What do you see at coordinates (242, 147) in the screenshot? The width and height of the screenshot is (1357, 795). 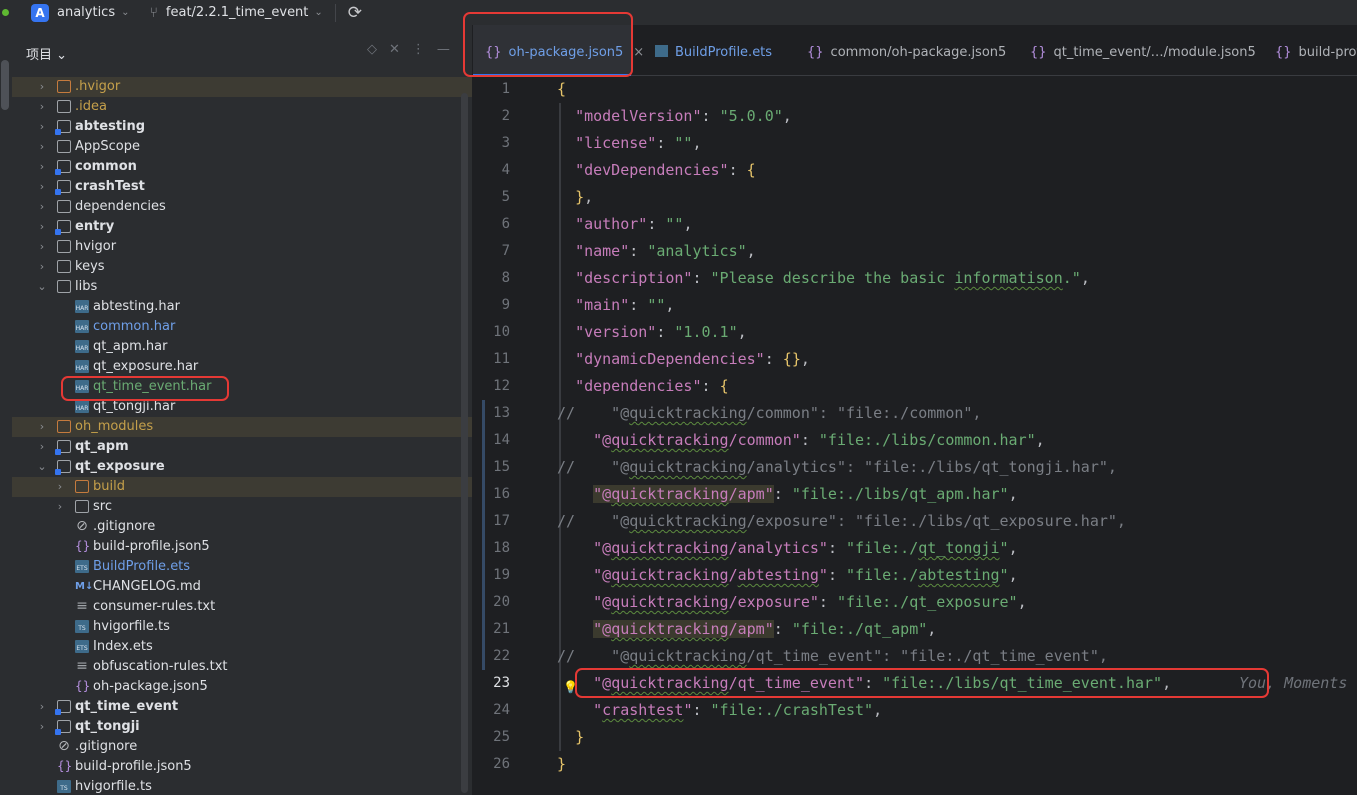 I see `tree-item: › AppScope` at bounding box center [242, 147].